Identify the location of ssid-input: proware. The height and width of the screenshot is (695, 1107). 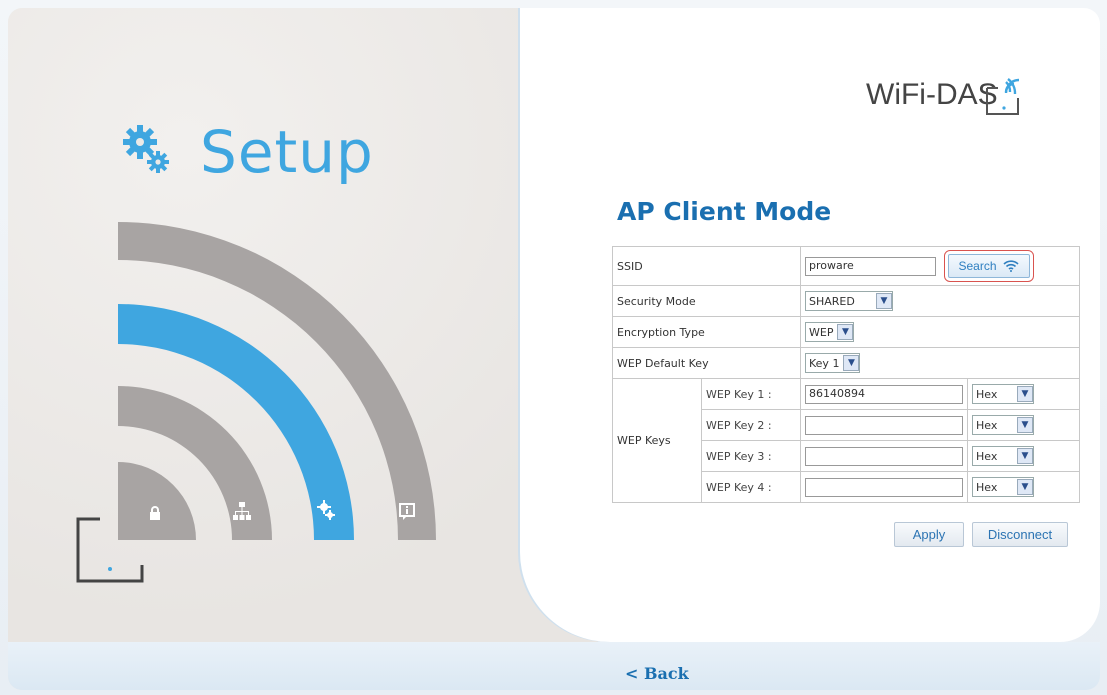
(870, 266).